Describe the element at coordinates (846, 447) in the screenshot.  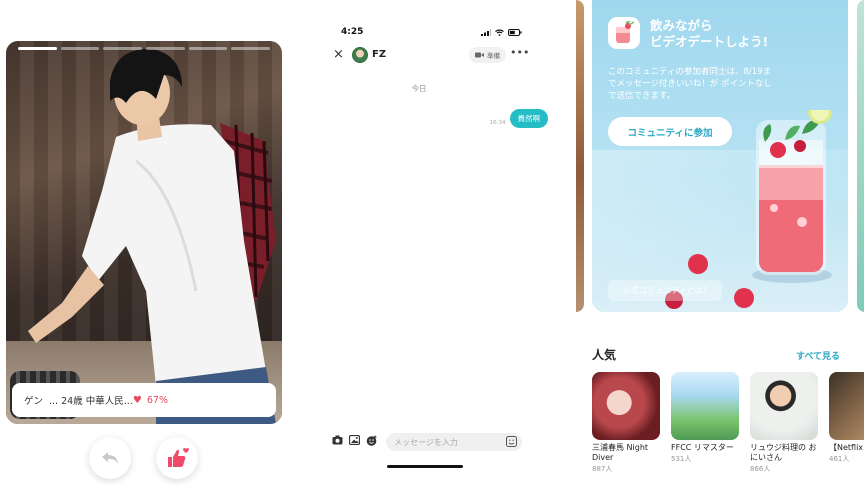
I see `community-name: 【Netflix こだわと` at that location.